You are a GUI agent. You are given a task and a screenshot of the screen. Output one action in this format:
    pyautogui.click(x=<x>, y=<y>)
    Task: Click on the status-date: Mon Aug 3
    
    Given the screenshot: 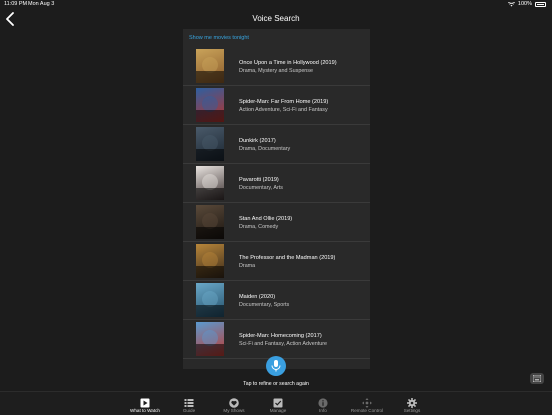 What is the action you would take?
    pyautogui.click(x=41, y=4)
    